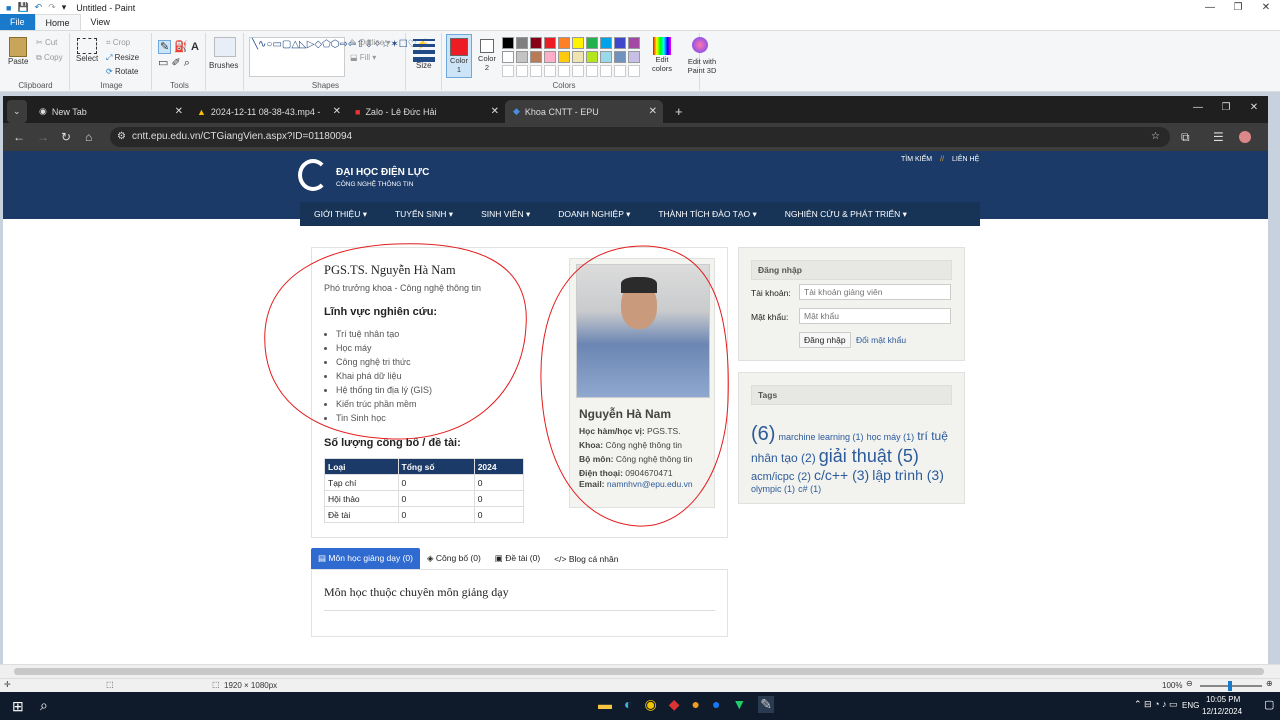  What do you see at coordinates (875, 292) in the screenshot?
I see `username-input` at bounding box center [875, 292].